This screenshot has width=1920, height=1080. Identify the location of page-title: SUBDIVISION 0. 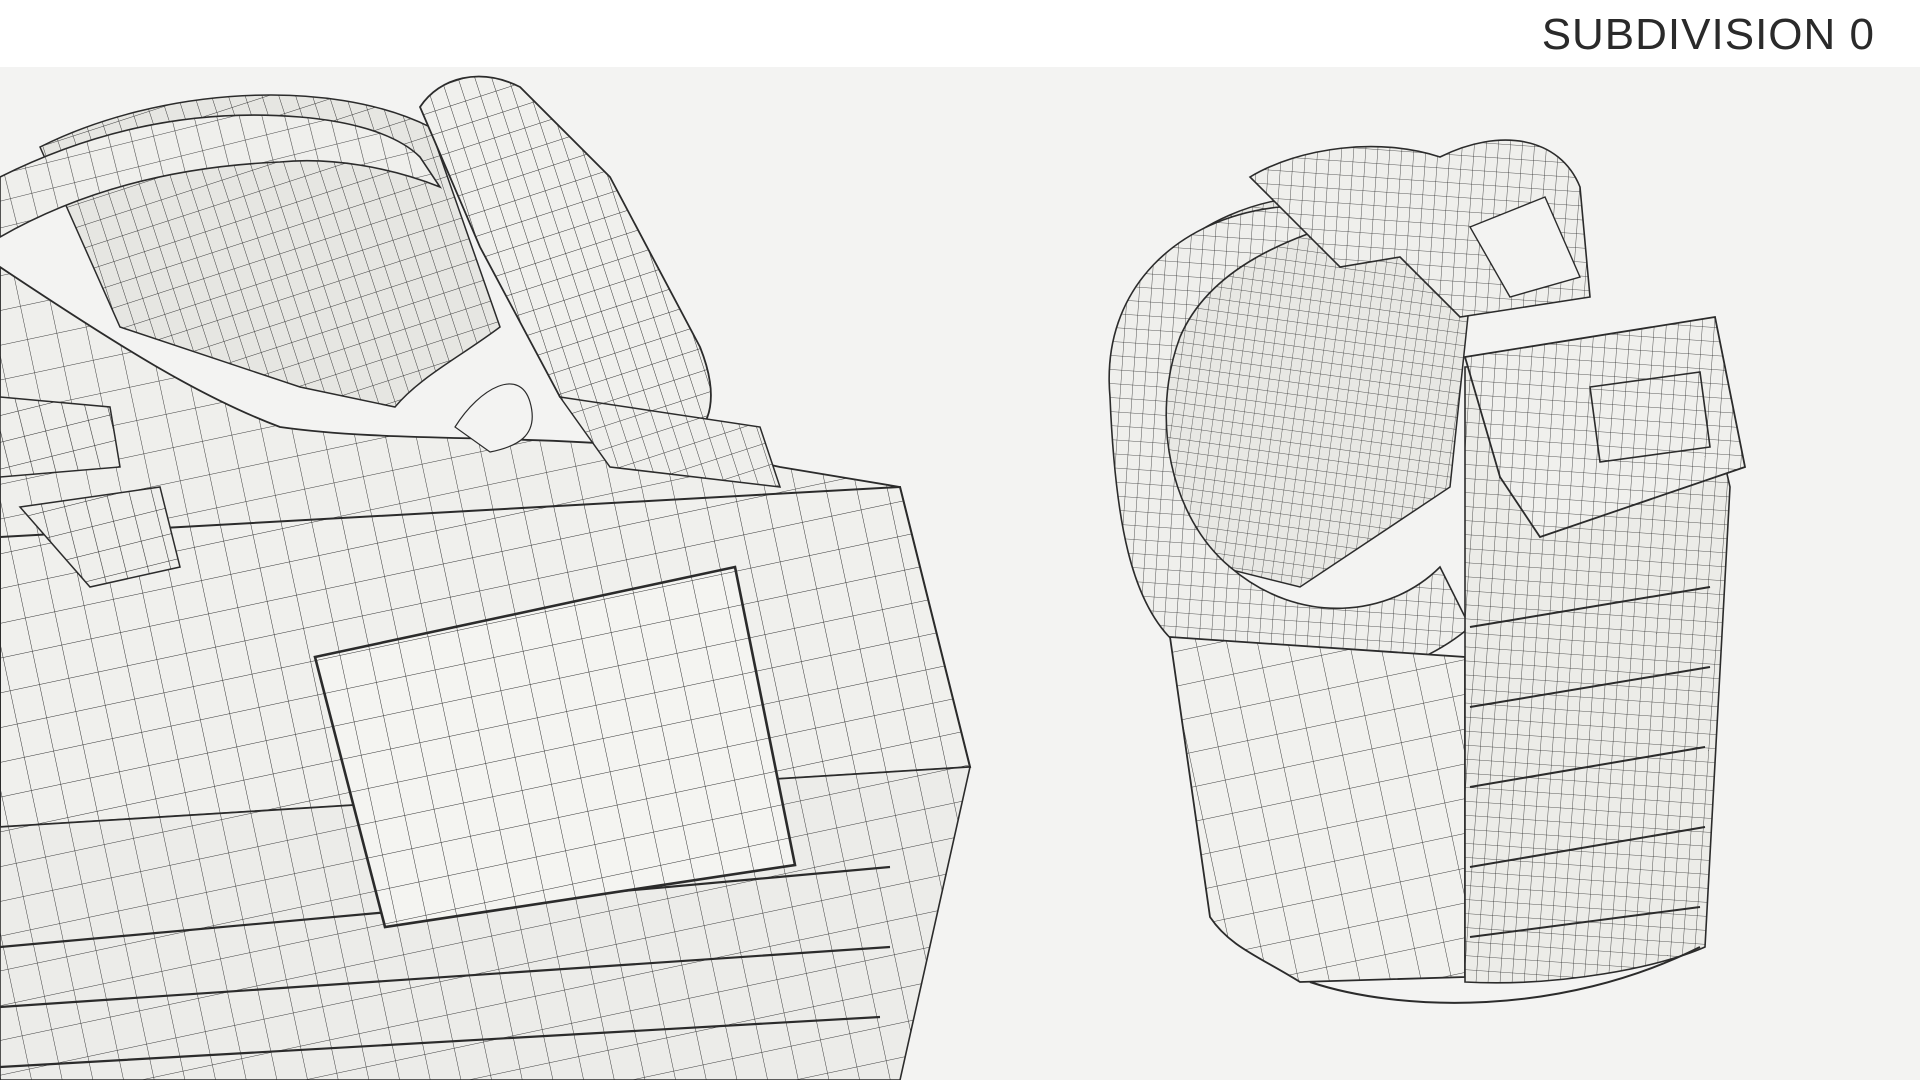
(1708, 34).